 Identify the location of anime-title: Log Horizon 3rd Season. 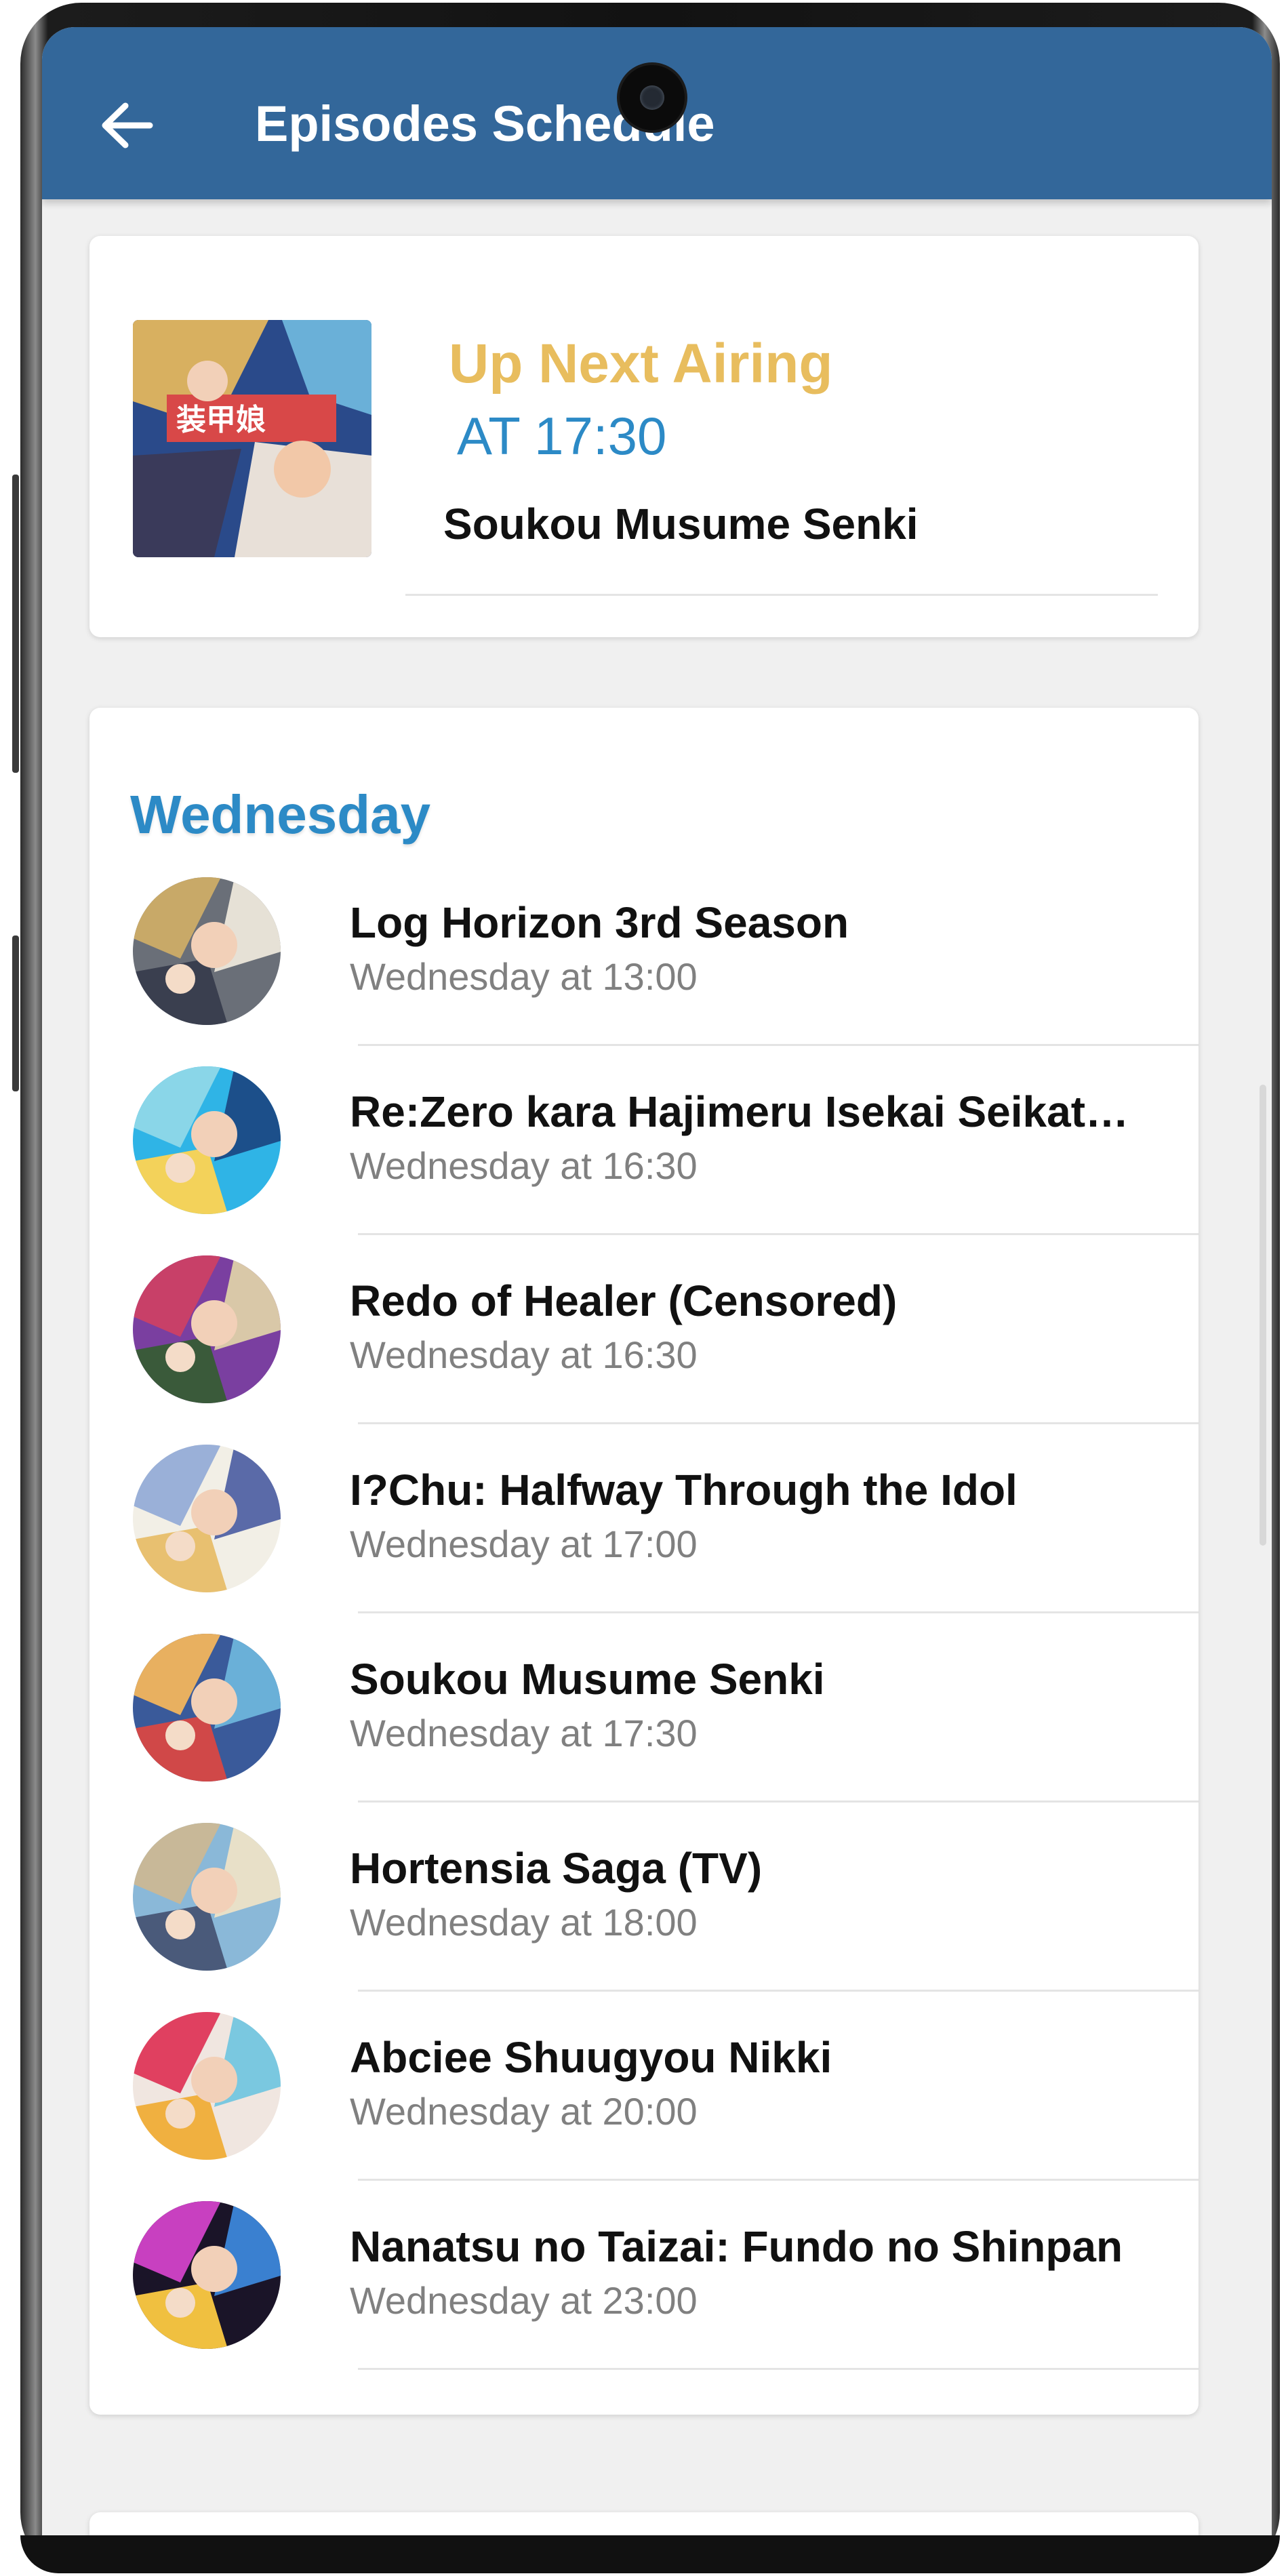
(599, 922).